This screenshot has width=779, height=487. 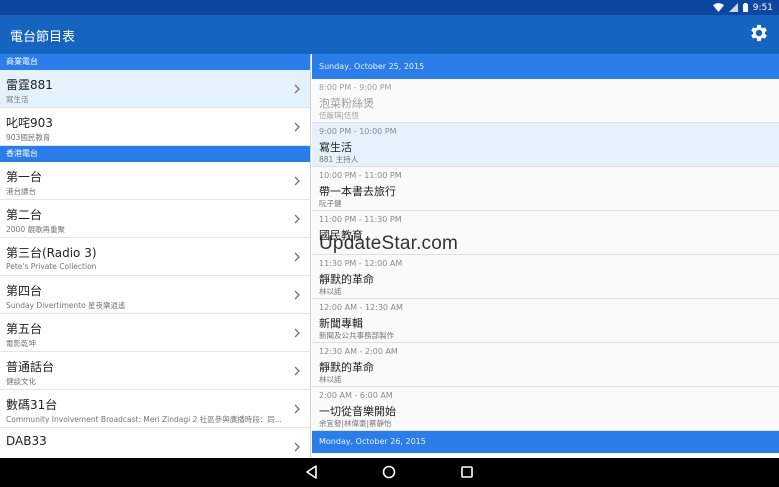 What do you see at coordinates (21, 343) in the screenshot?
I see `station-now-playing: 電影乾坤` at bounding box center [21, 343].